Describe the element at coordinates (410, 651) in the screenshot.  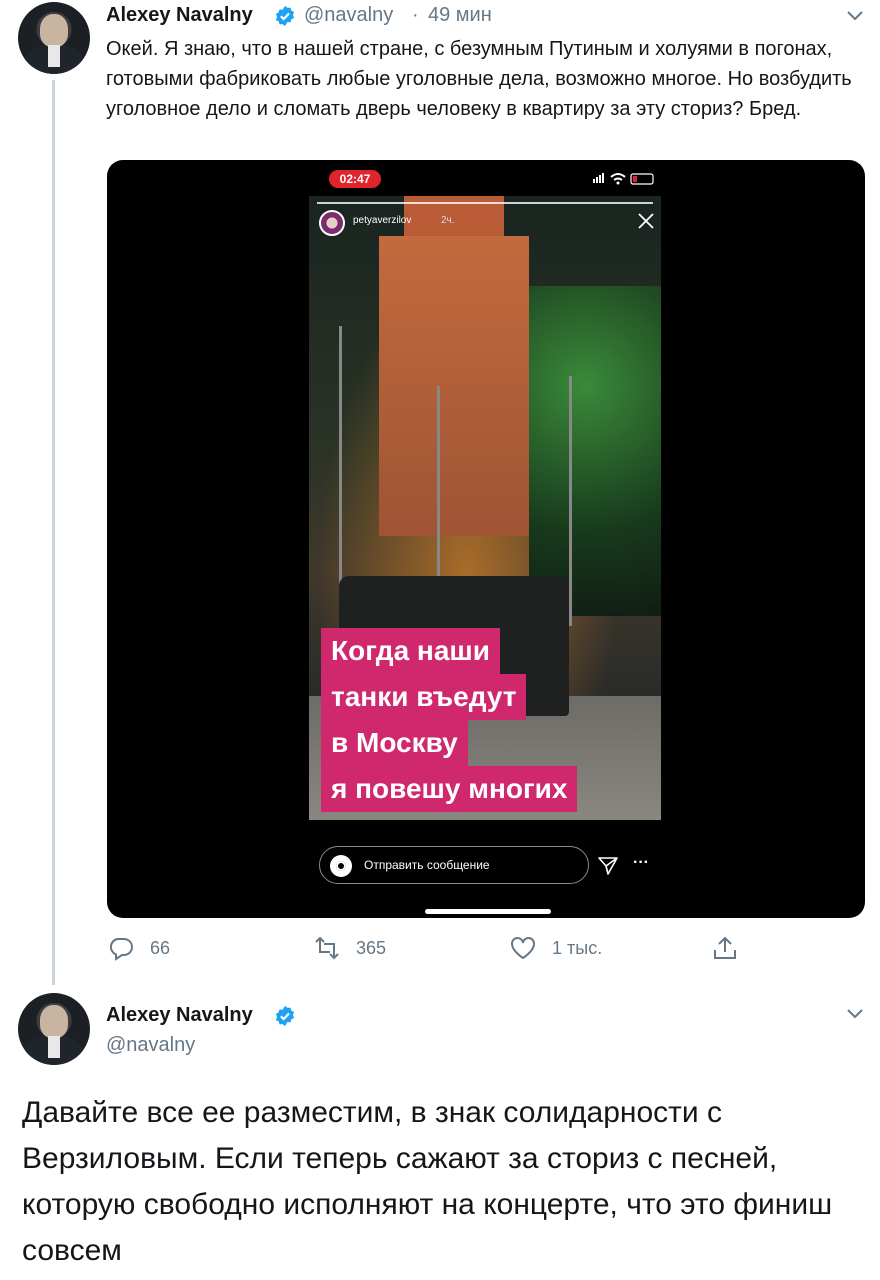
I see `caption-line: Когда наши` at that location.